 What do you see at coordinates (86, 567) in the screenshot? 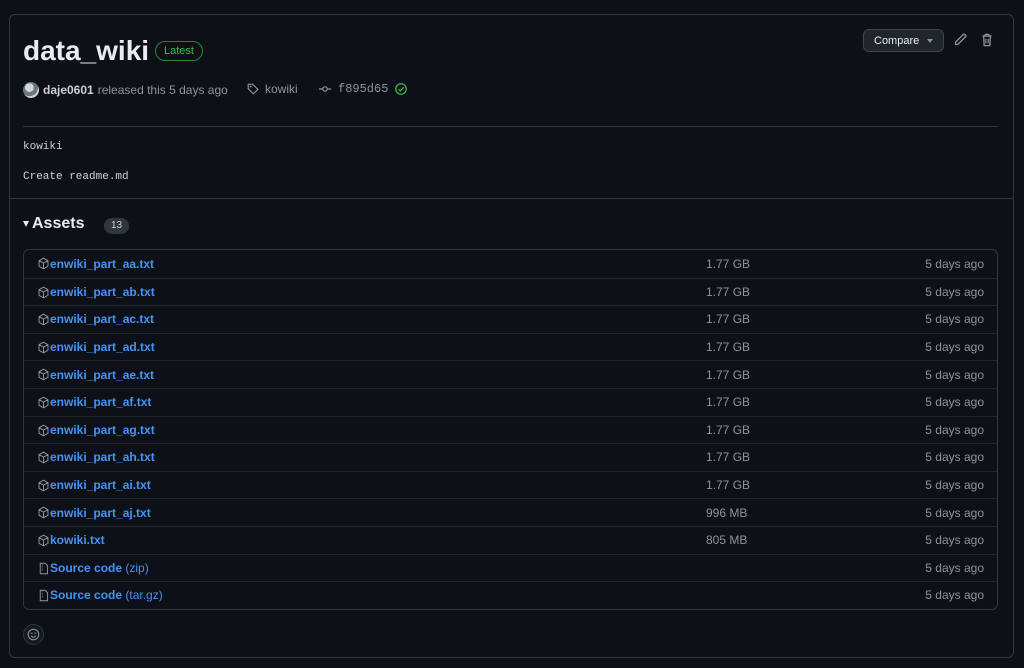
I see `asset-name: Source code` at bounding box center [86, 567].